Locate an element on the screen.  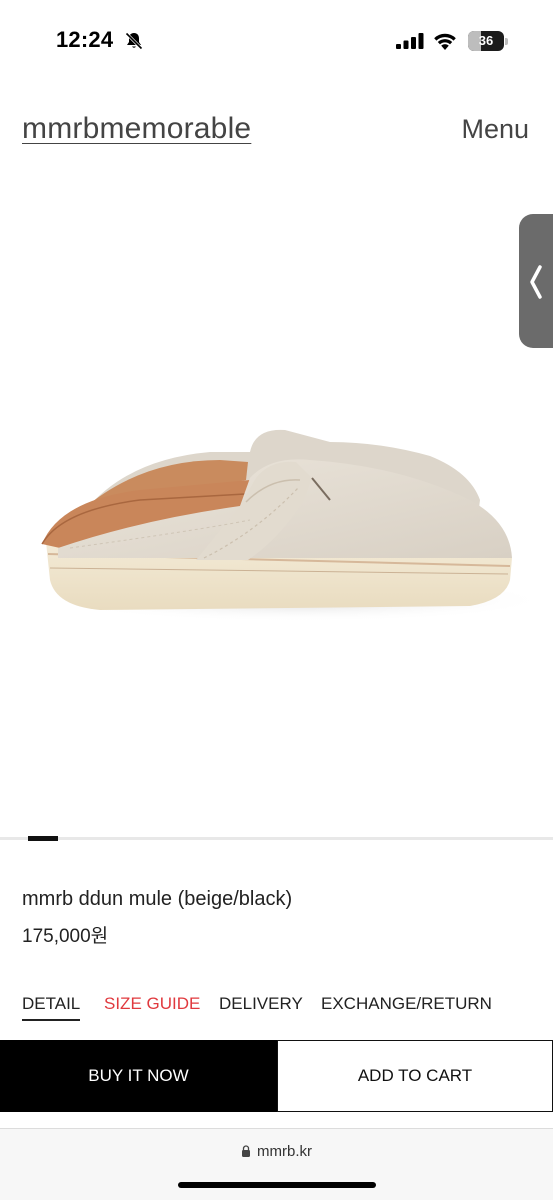
battery-body: 36 is located at coordinates (486, 41).